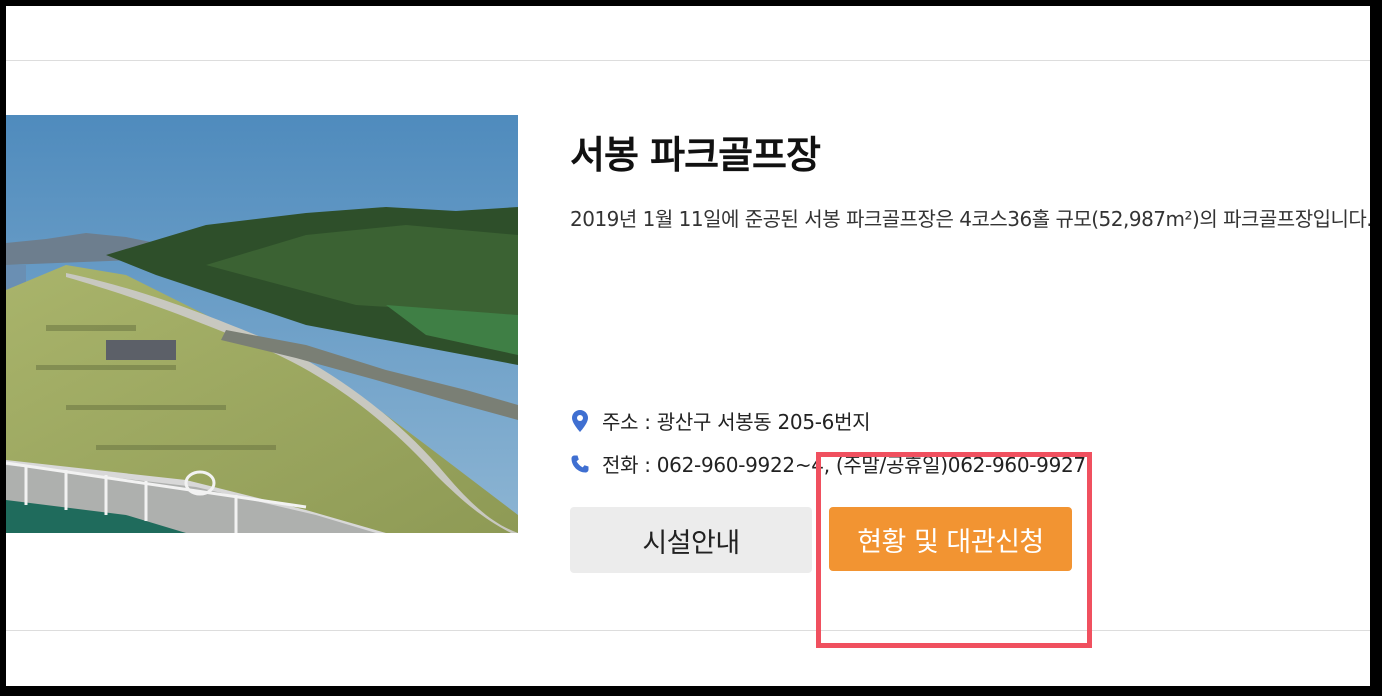  Describe the element at coordinates (580, 464) in the screenshot. I see `phone-icon` at that location.